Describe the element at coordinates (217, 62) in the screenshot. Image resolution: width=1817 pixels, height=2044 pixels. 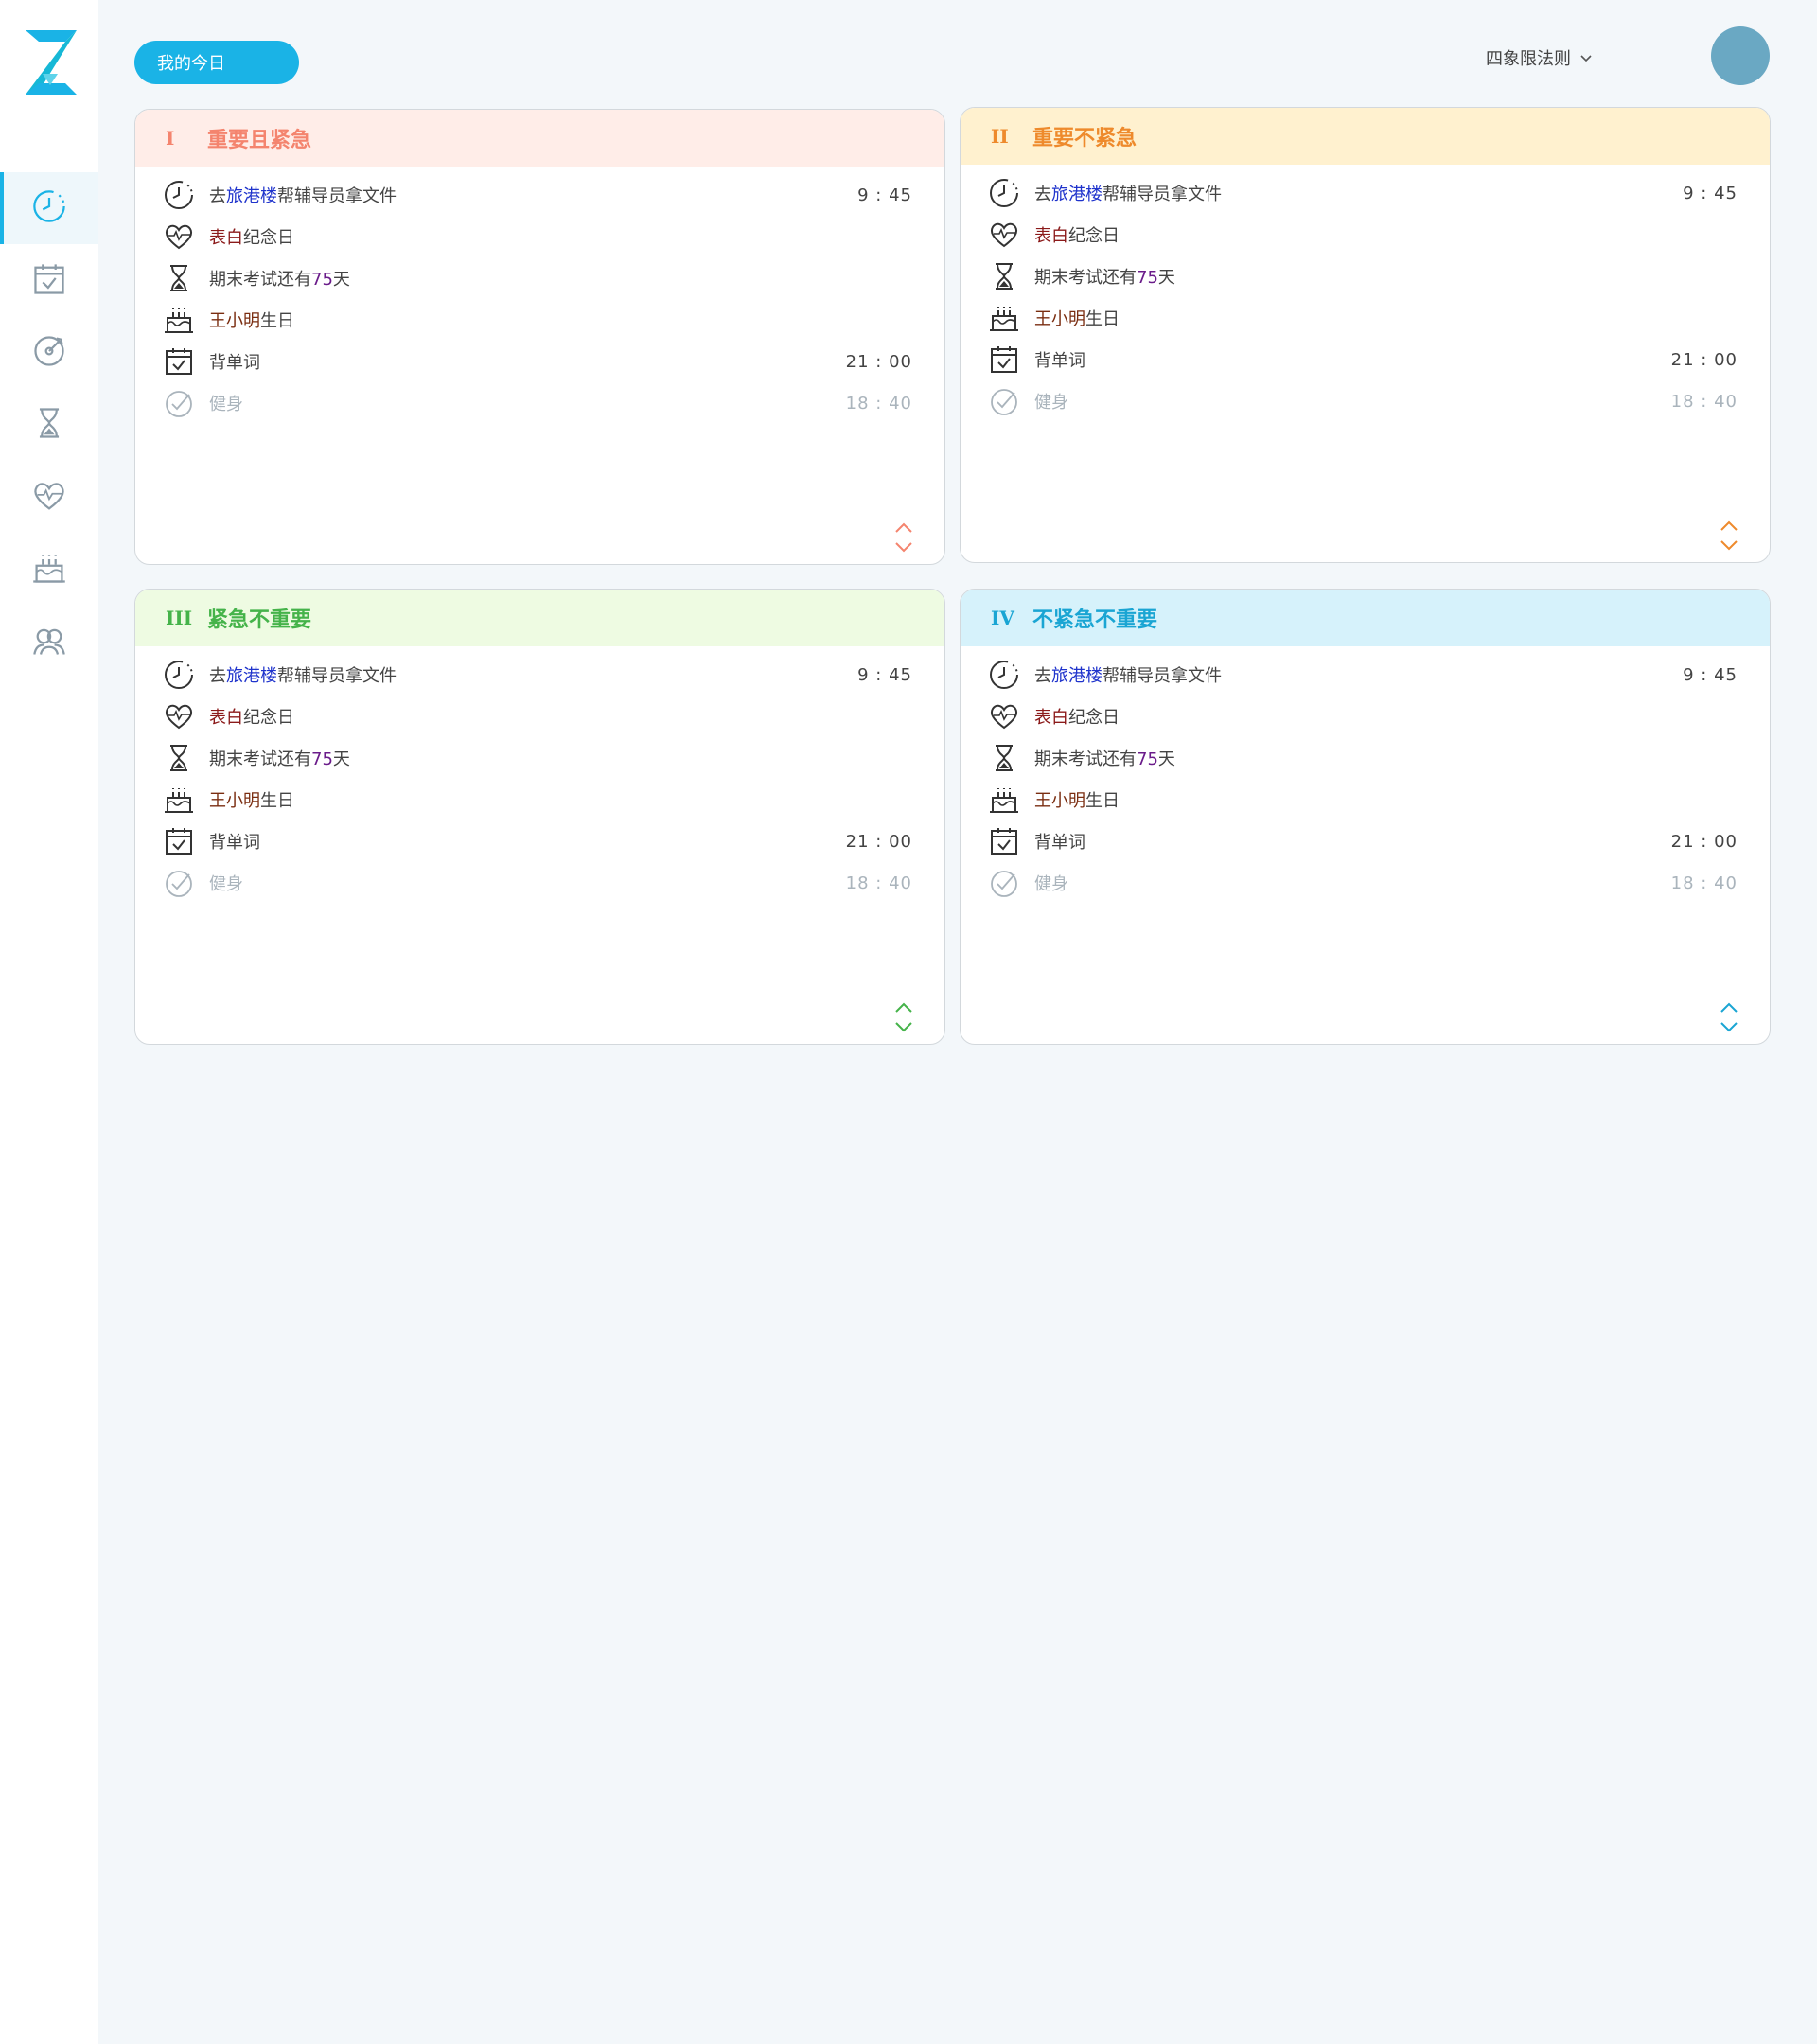
I see `today-button: 我的今日` at that location.